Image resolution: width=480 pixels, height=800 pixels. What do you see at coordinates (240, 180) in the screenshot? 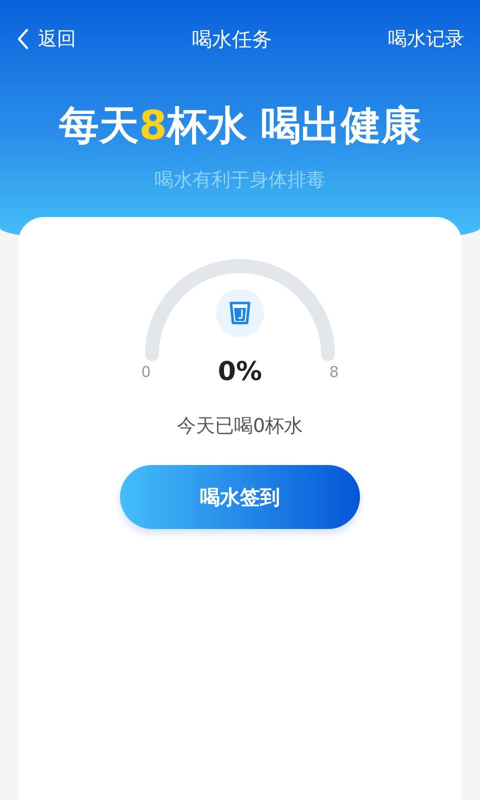
I see `subtitle: 喝水有利于身体排毒` at bounding box center [240, 180].